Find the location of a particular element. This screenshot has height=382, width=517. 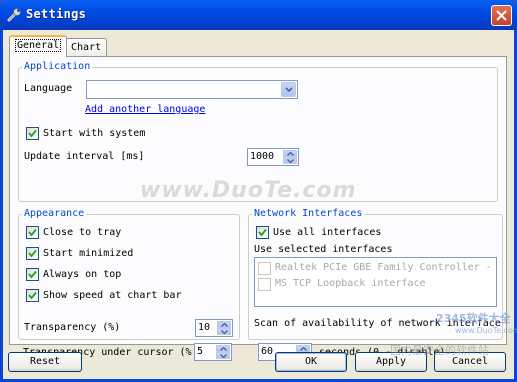

application-group-label: Application is located at coordinates (57, 66).